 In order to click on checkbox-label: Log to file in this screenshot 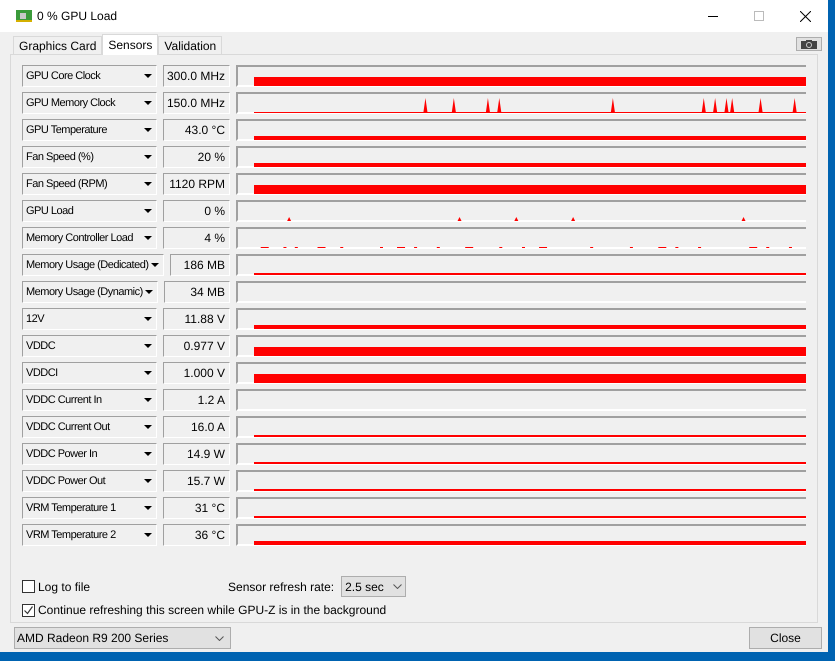, I will do `click(64, 587)`.